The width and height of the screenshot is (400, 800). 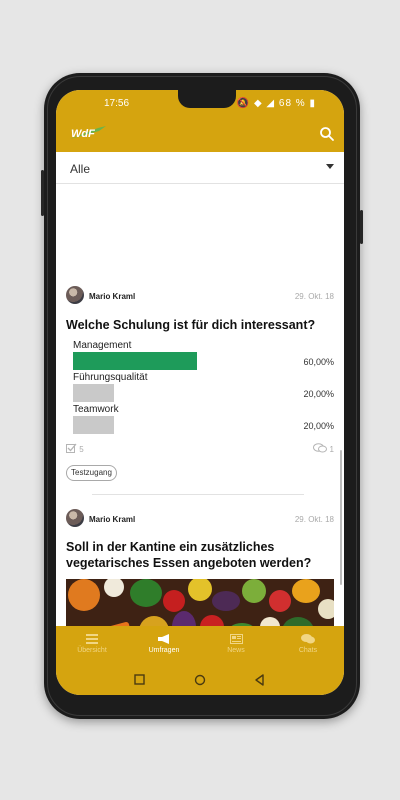 I want to click on vote-count: 5, so click(x=75, y=448).